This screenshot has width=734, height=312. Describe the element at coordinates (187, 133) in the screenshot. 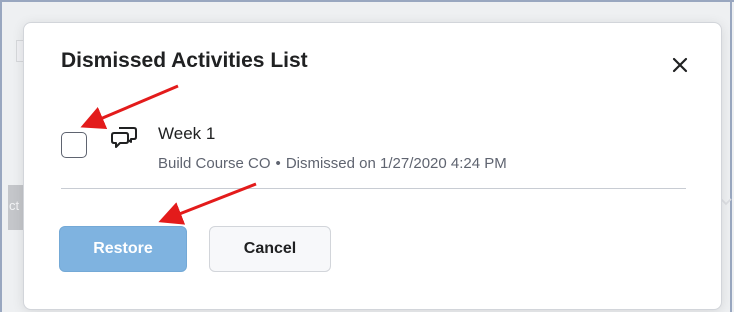

I see `activity-title: Week 1` at that location.